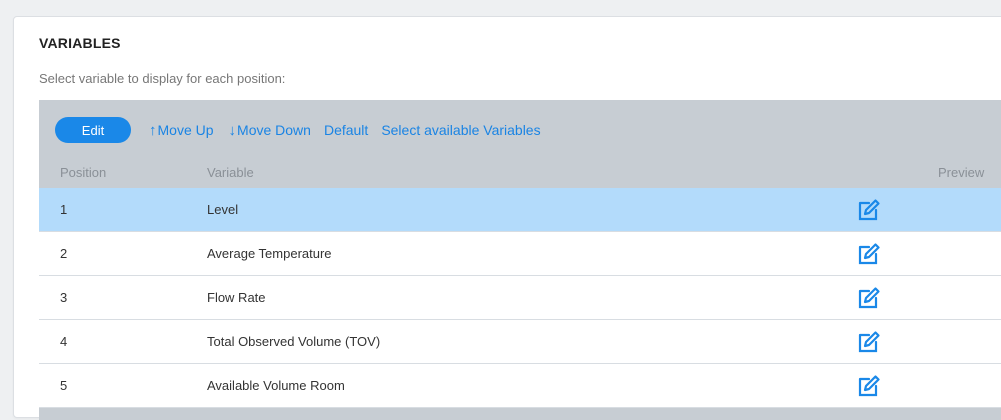 Image resolution: width=1001 pixels, height=420 pixels. Describe the element at coordinates (80, 43) in the screenshot. I see `panel-title: VARIABLES` at that location.